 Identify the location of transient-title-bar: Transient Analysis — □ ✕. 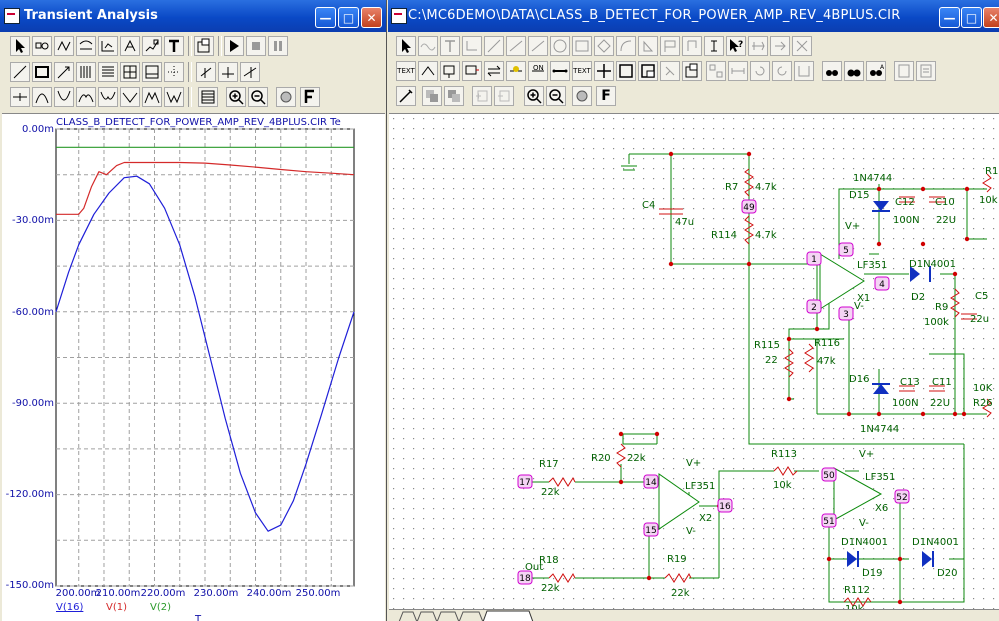
(193, 16).